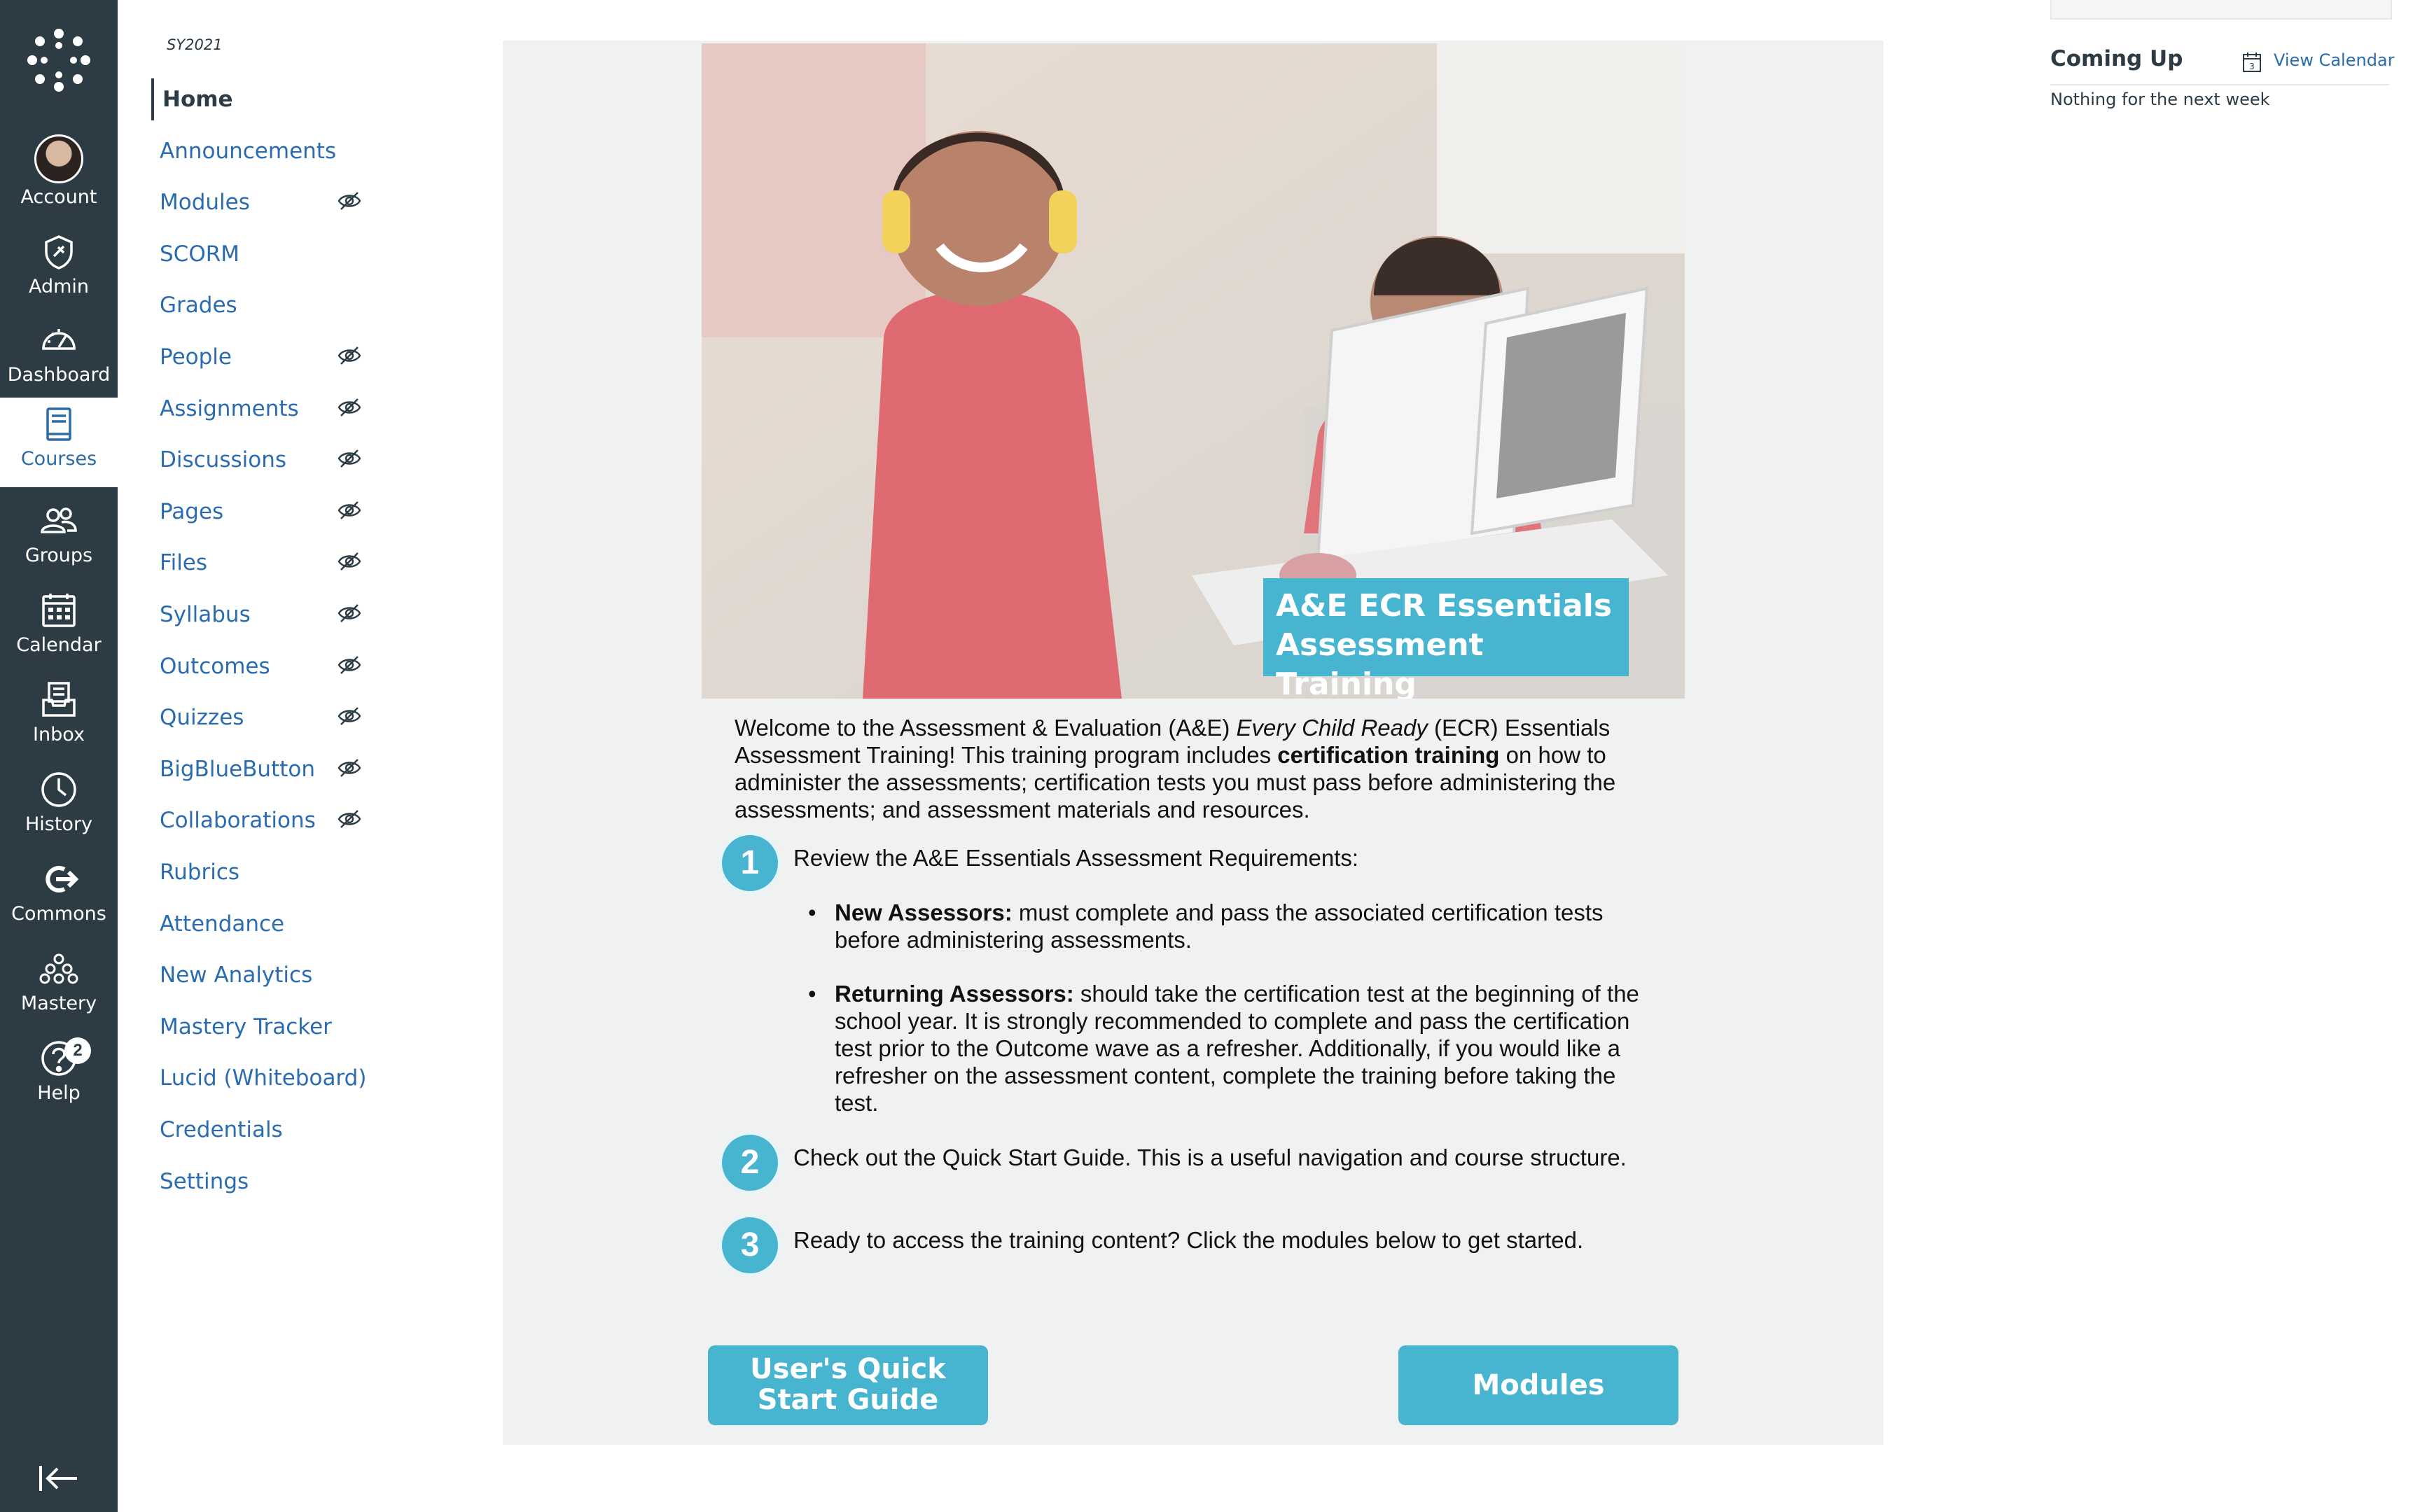 The image size is (2420, 1512). I want to click on course-nav-item-bigbluebutton: BigBlueButton, so click(263, 769).